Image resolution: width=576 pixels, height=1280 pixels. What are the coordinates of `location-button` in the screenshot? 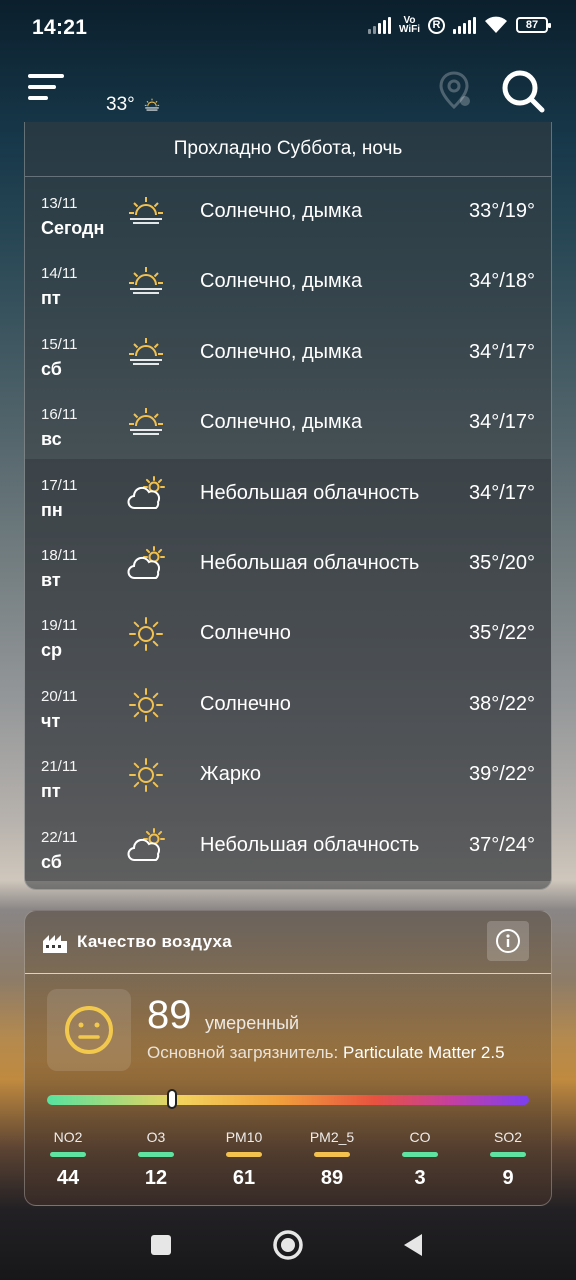 It's located at (454, 90).